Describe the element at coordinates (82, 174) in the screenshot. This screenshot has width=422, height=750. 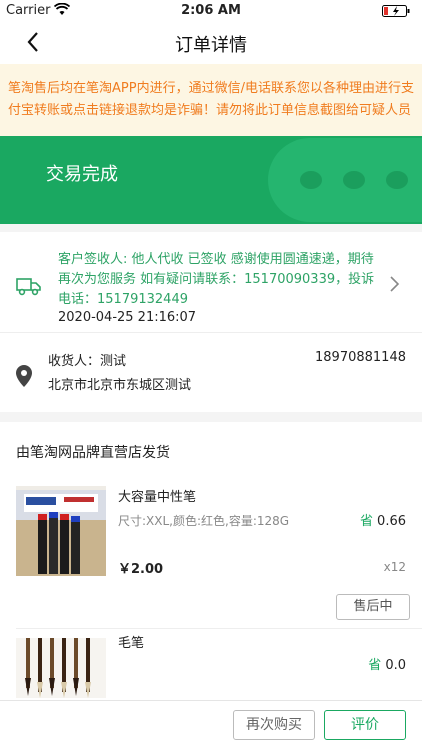
I see `order-status-label: 交易完成` at that location.